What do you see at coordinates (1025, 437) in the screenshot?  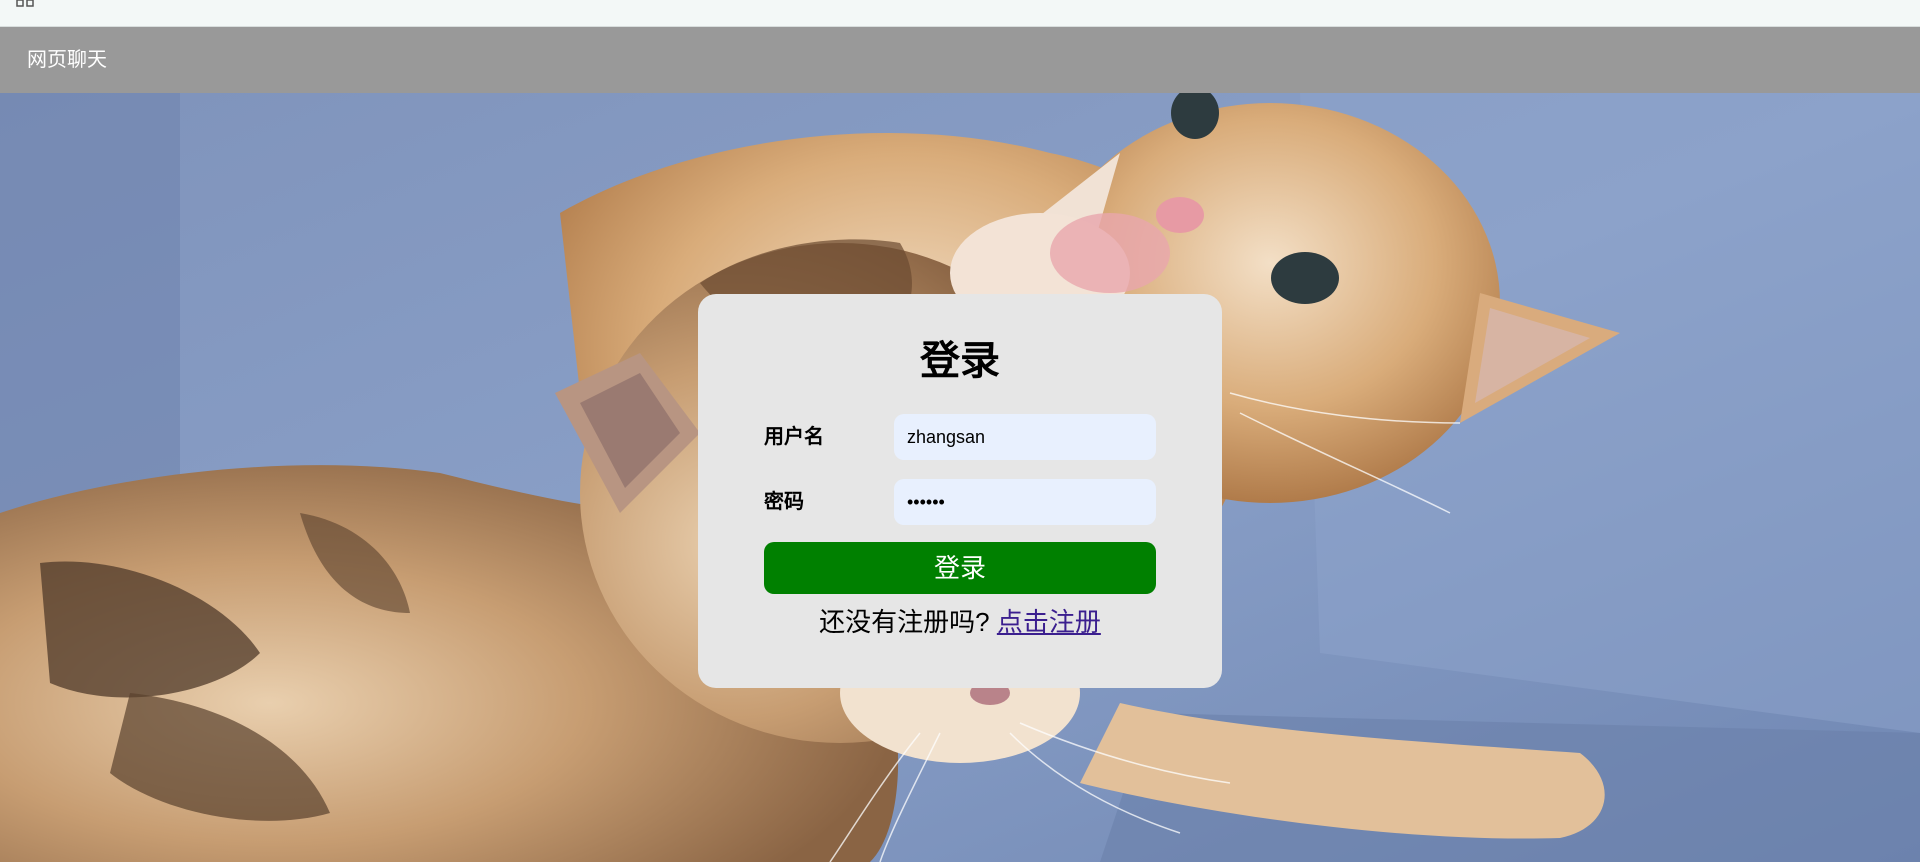 I see `username-input: zhangsan` at bounding box center [1025, 437].